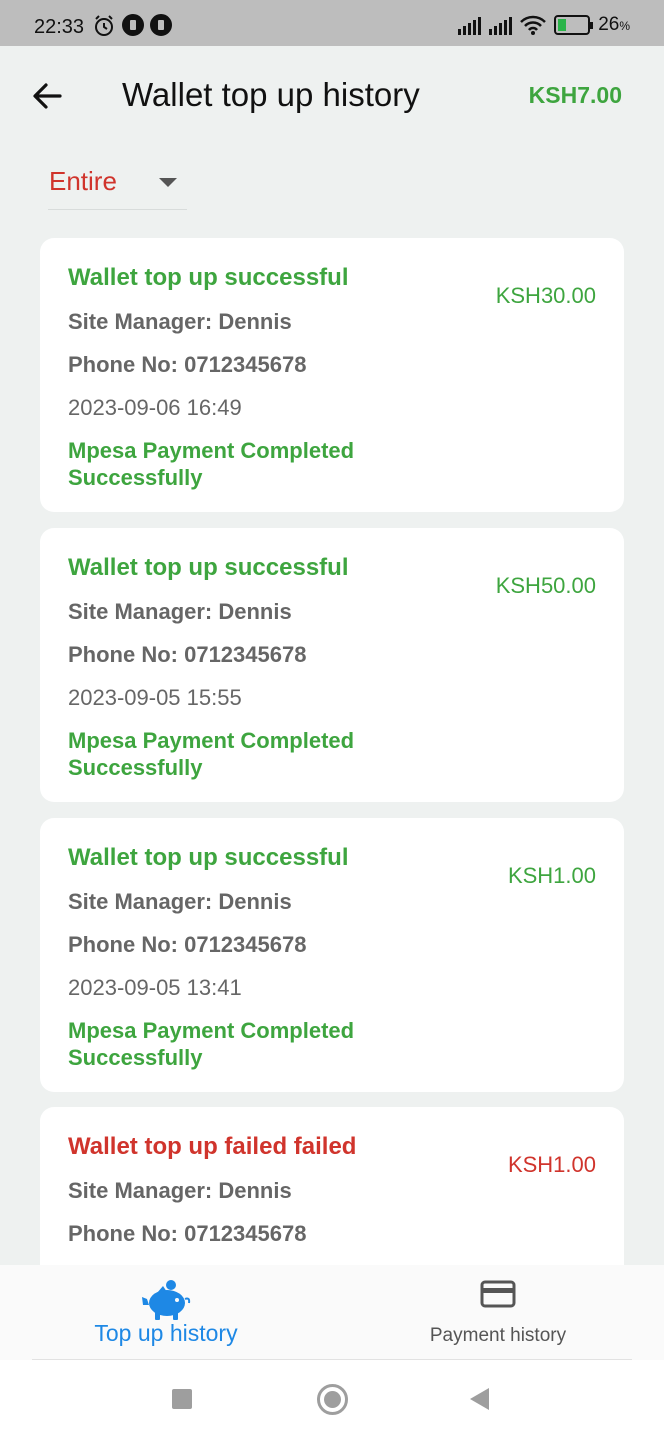 Image resolution: width=664 pixels, height=1440 pixels. I want to click on wifi-icon, so click(533, 25).